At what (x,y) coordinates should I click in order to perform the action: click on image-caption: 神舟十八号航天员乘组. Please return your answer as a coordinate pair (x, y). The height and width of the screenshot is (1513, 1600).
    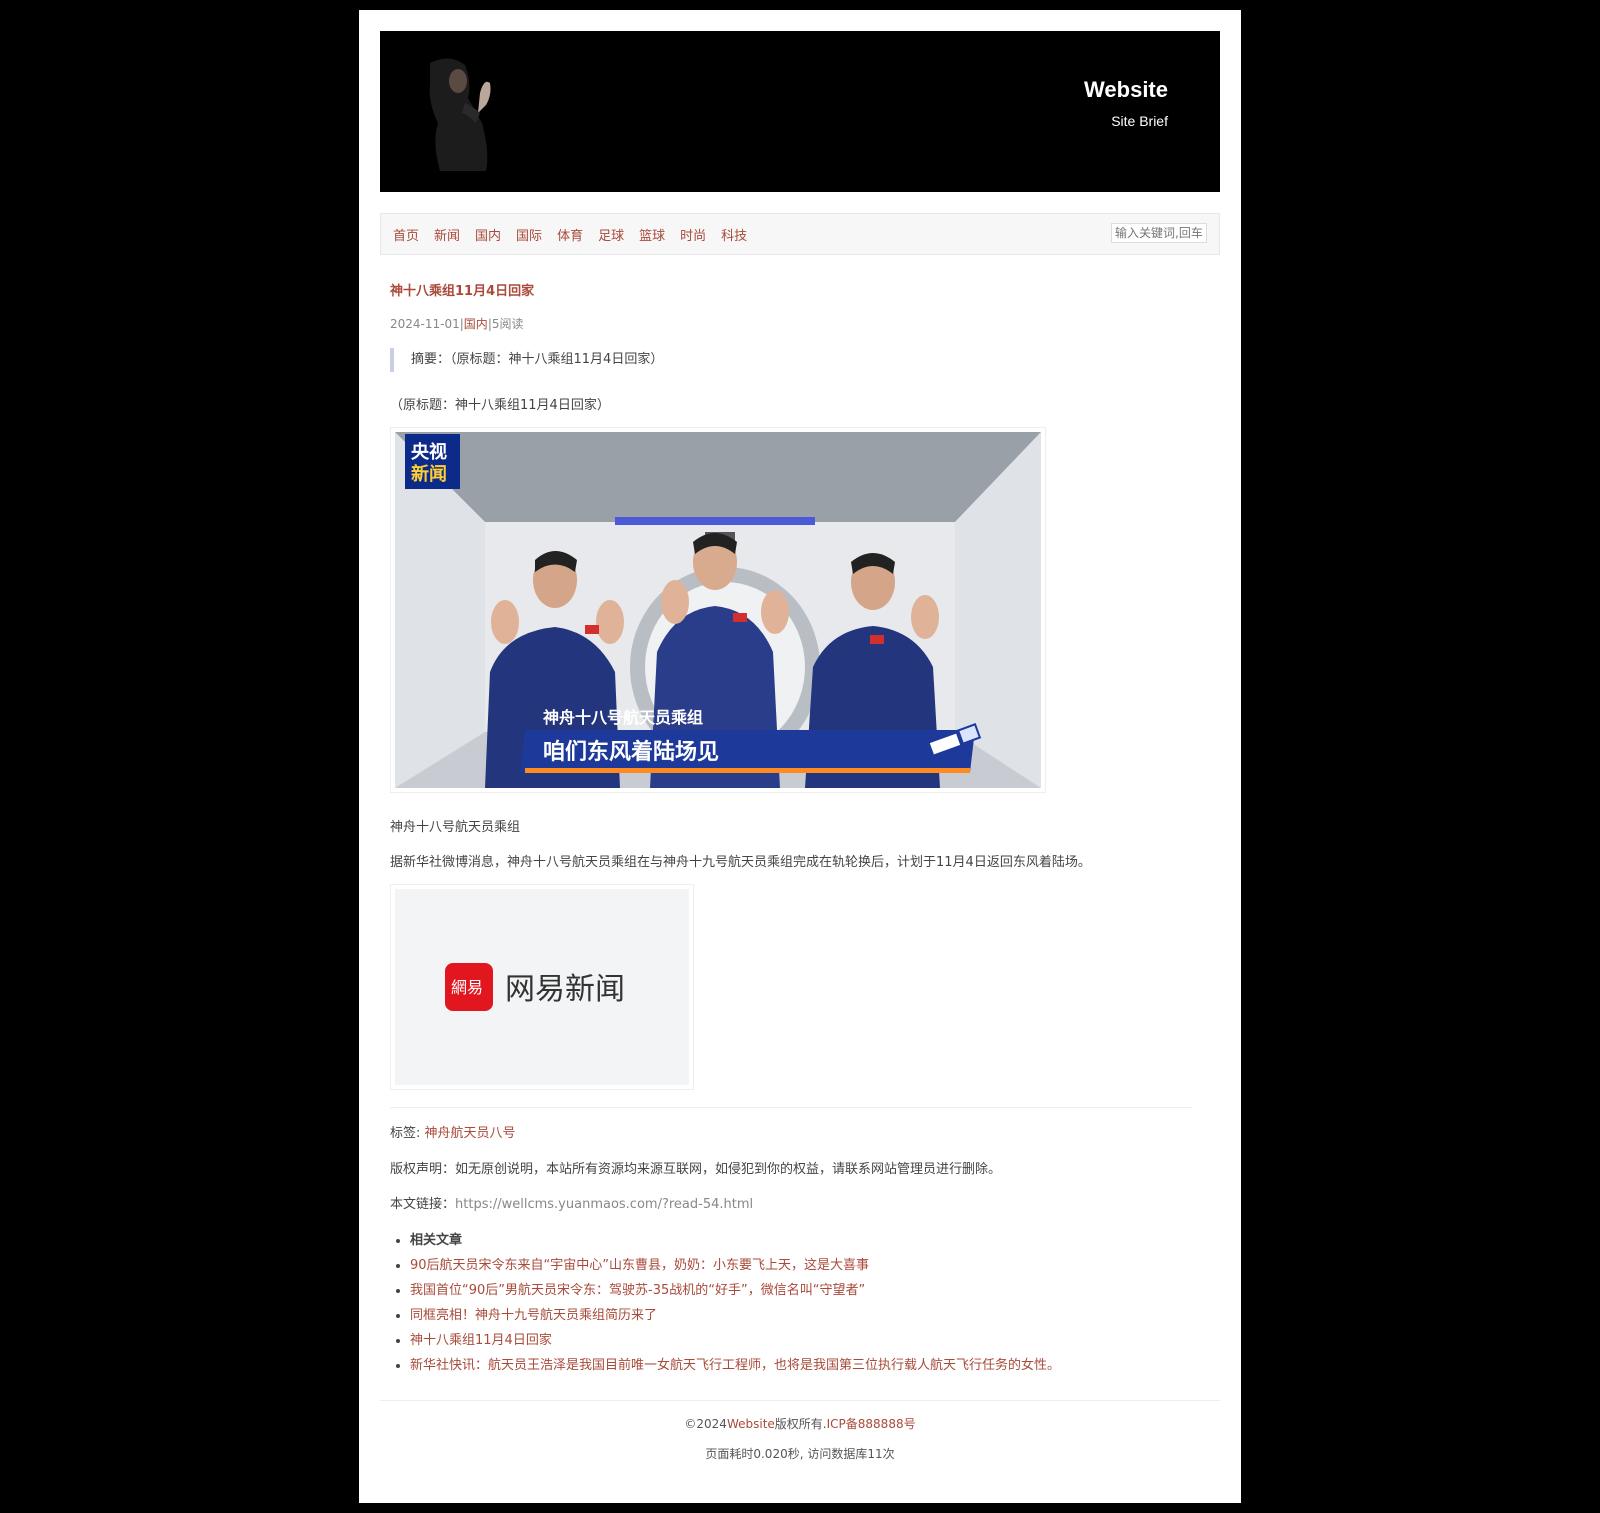
    Looking at the image, I should click on (455, 827).